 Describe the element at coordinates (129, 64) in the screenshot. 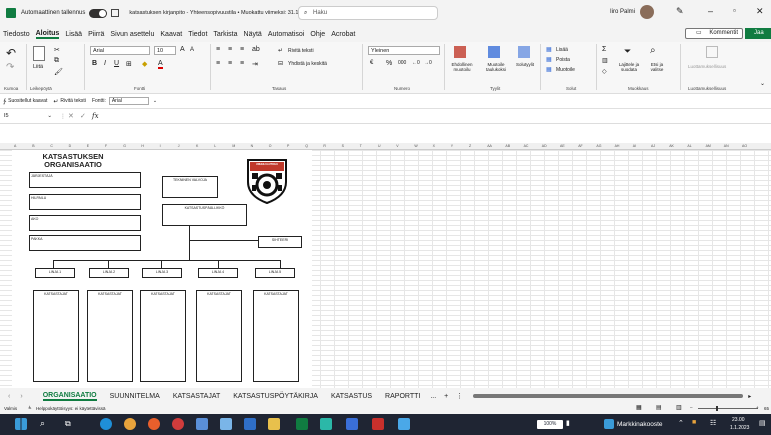

I see `borders-icon: ⊞` at that location.